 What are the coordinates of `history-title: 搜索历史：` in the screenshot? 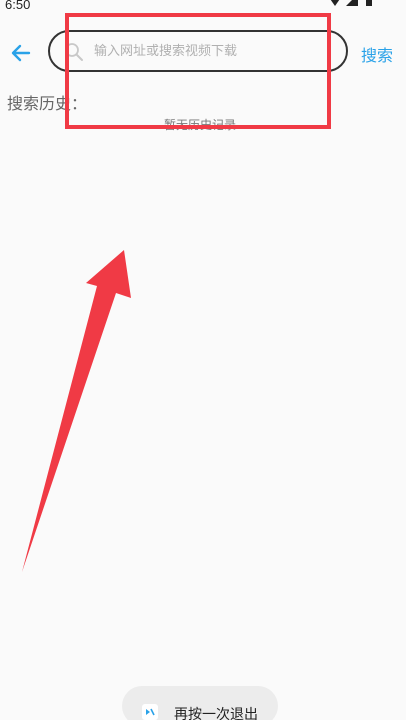 It's located at (47, 103).